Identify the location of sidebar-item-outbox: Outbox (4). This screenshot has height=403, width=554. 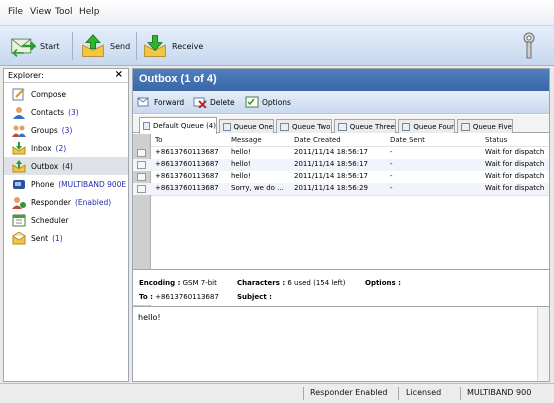
(66, 166).